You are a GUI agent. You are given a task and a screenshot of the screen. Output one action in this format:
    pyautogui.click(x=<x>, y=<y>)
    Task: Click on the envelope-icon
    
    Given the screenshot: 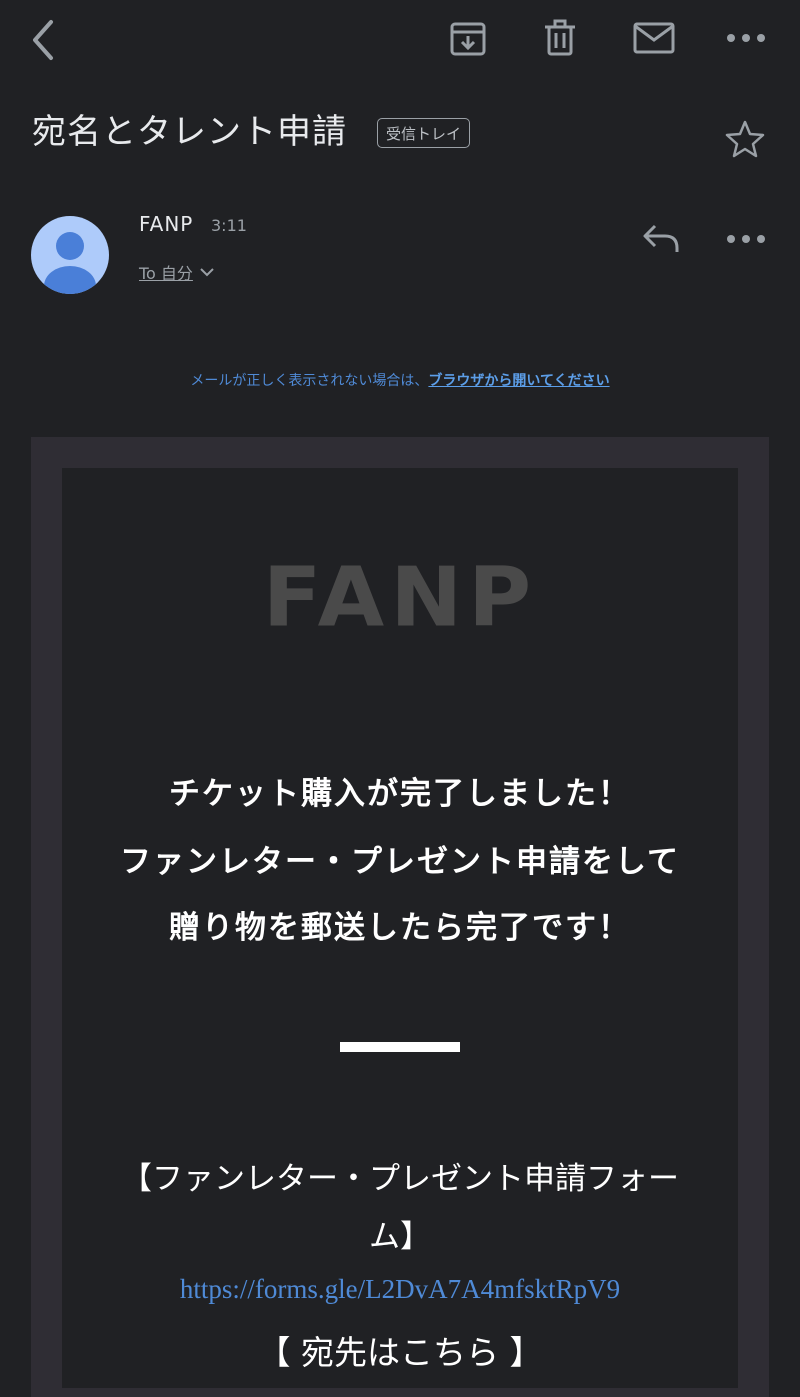 What is the action you would take?
    pyautogui.click(x=654, y=38)
    